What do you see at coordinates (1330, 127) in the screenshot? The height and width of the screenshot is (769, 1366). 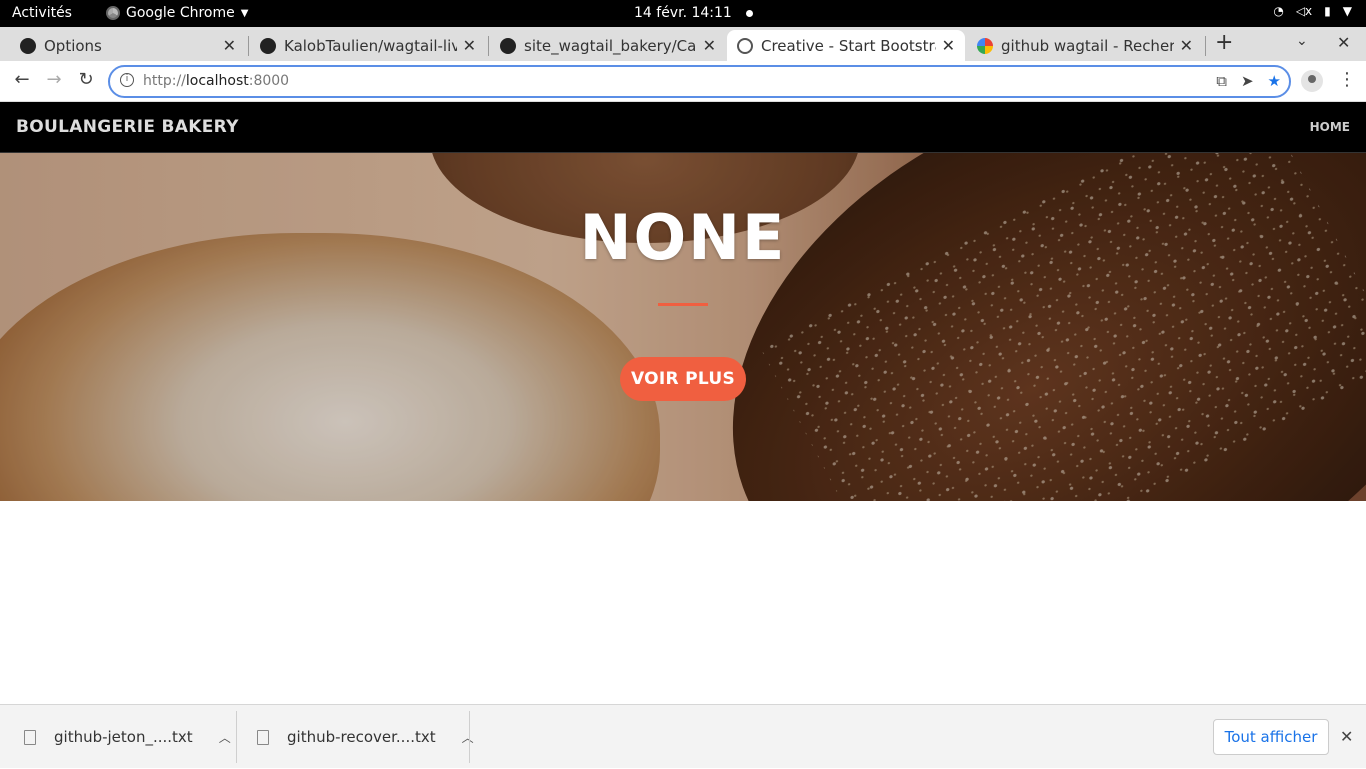 I see `nav-home-link: HOME` at bounding box center [1330, 127].